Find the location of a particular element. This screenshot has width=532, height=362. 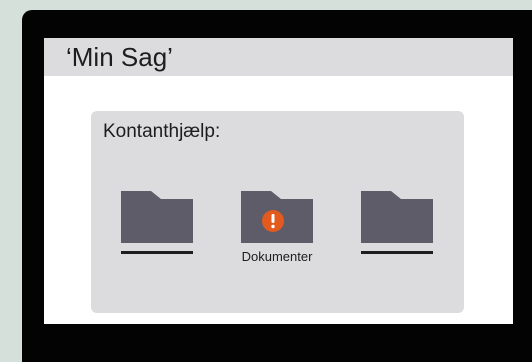

page-title: ‘Min Sag’ is located at coordinates (119, 57).